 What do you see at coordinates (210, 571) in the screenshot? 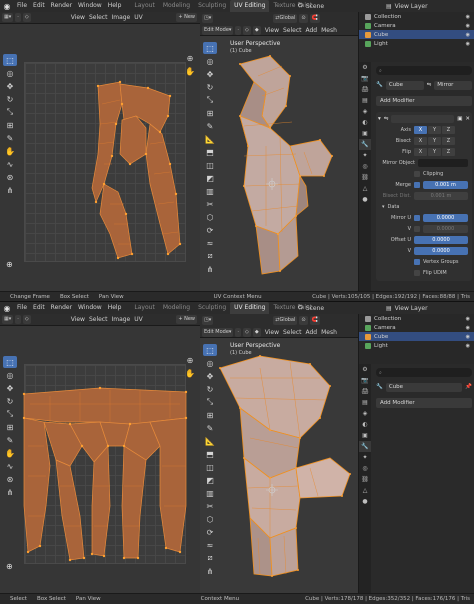
I see `vp-rip-icon: ⋔` at bounding box center [210, 571].